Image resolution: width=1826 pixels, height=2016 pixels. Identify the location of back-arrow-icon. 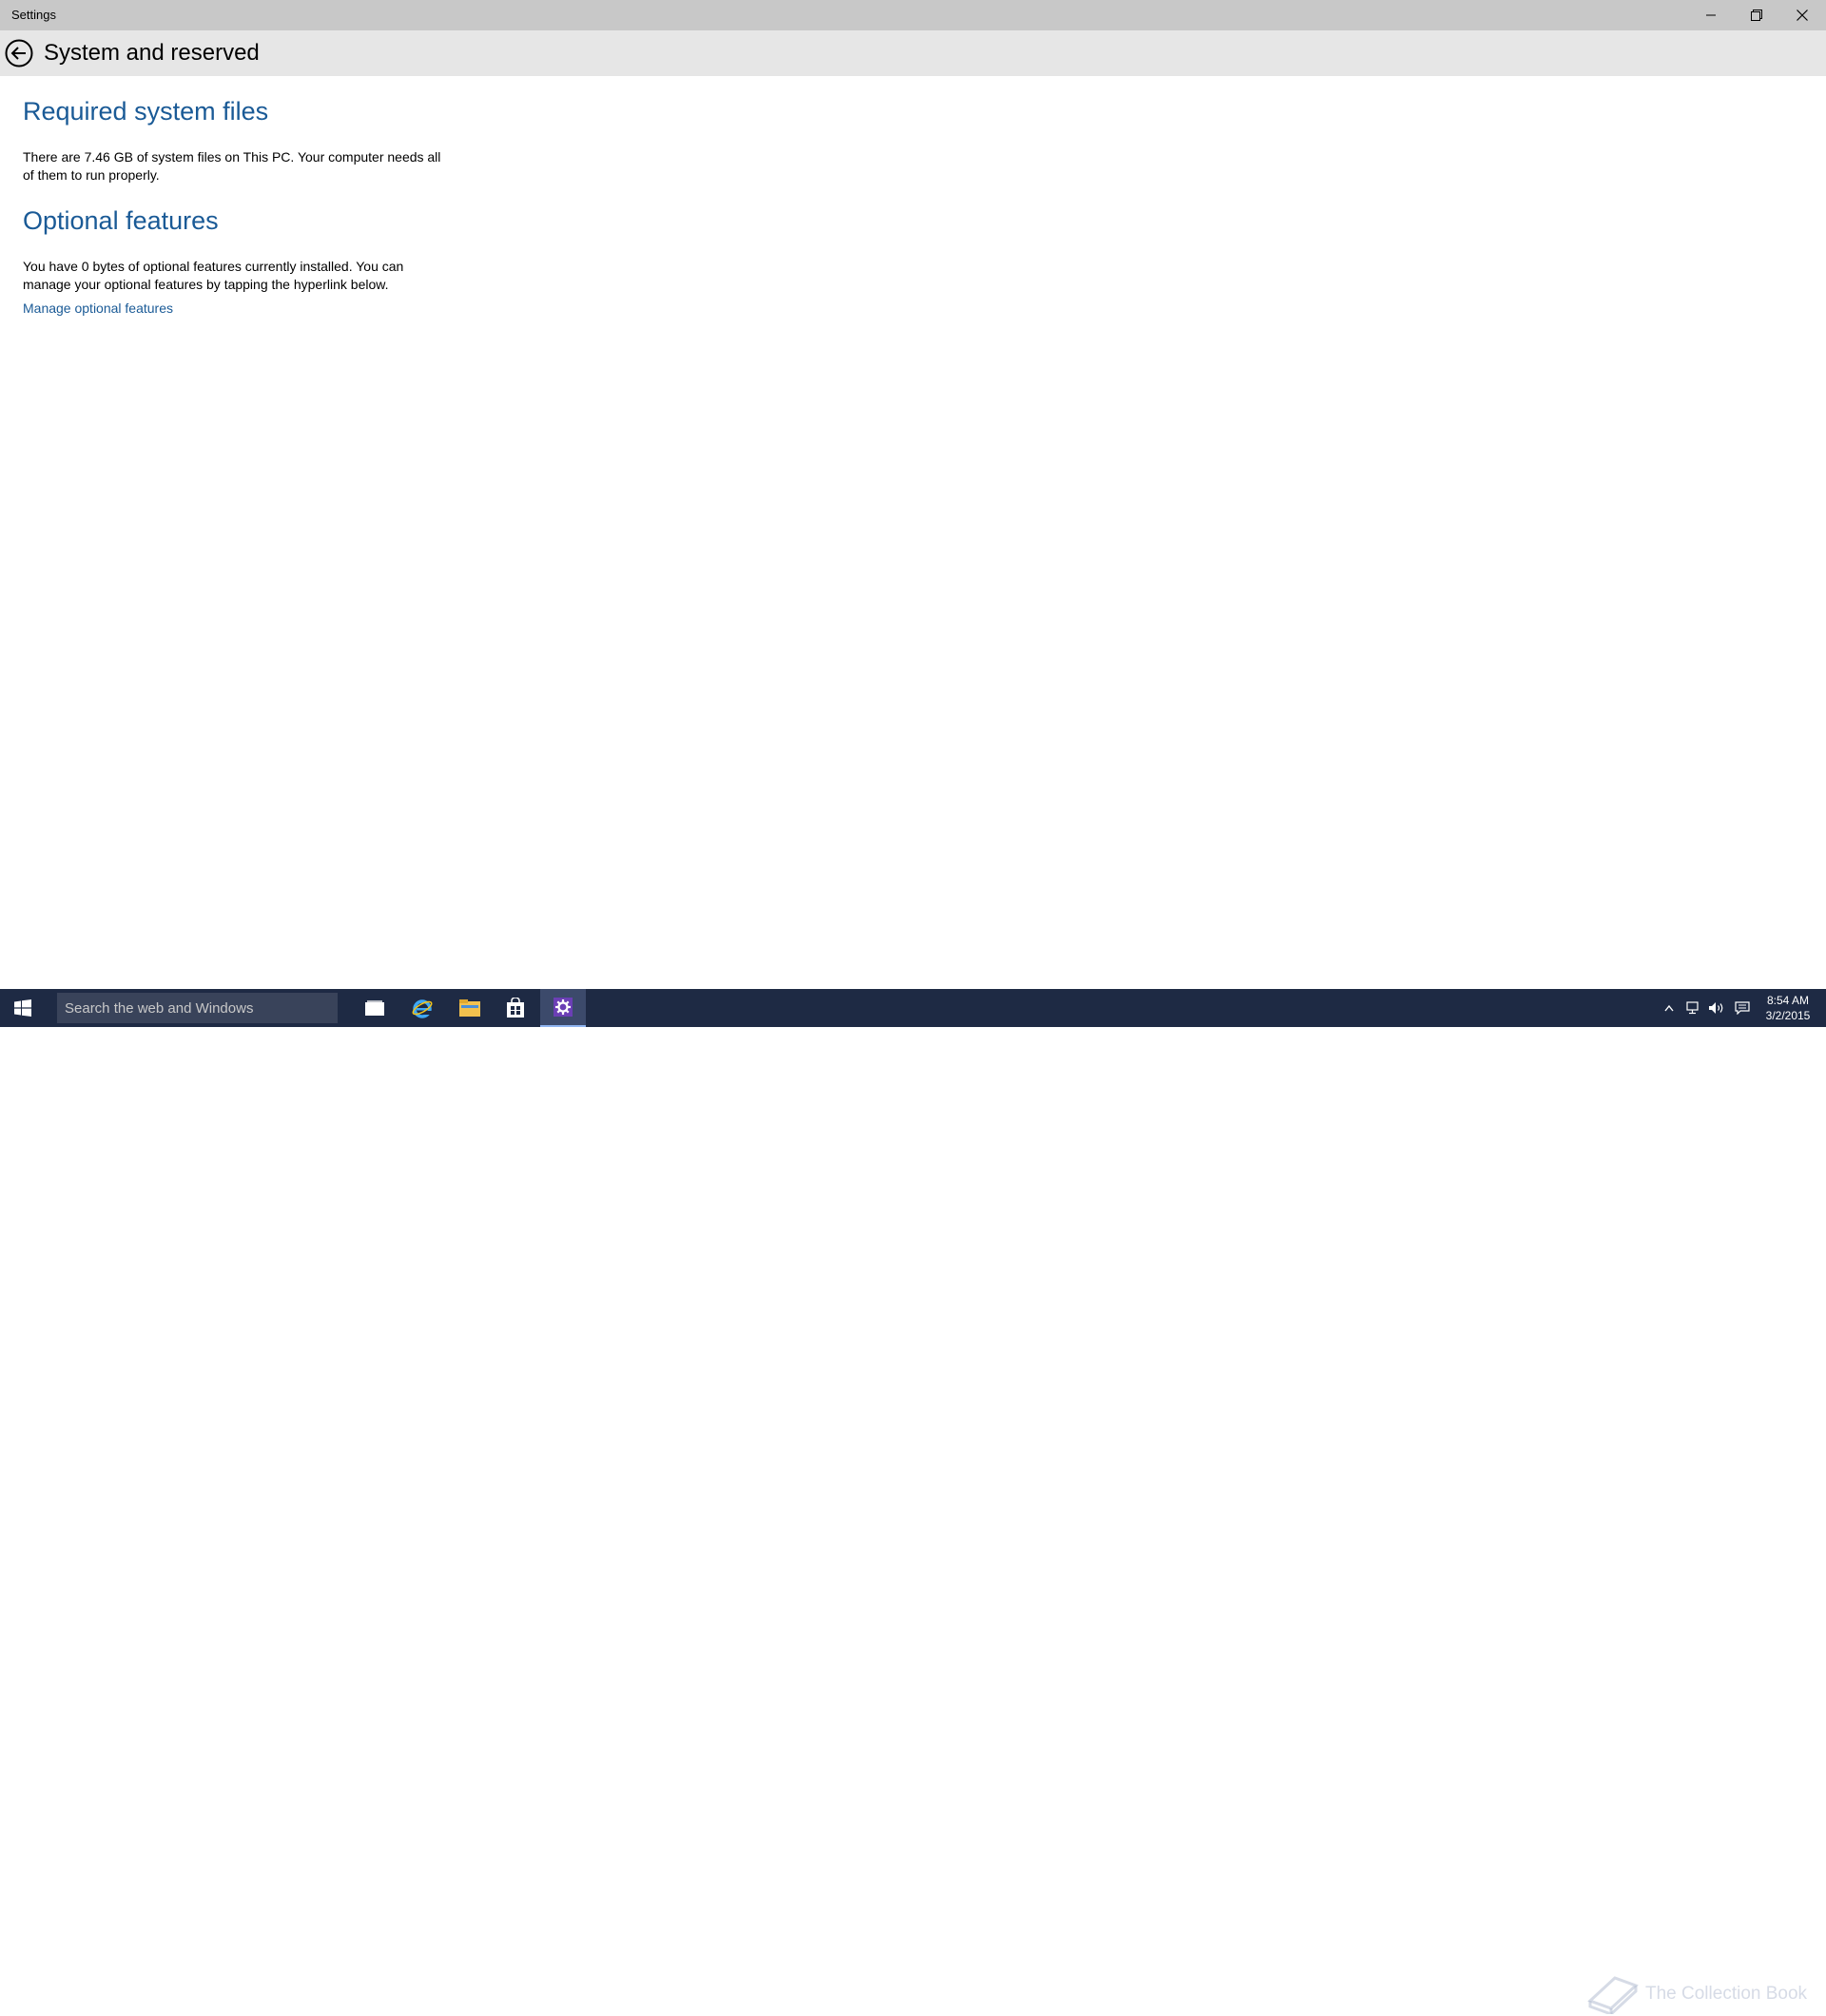
(19, 54).